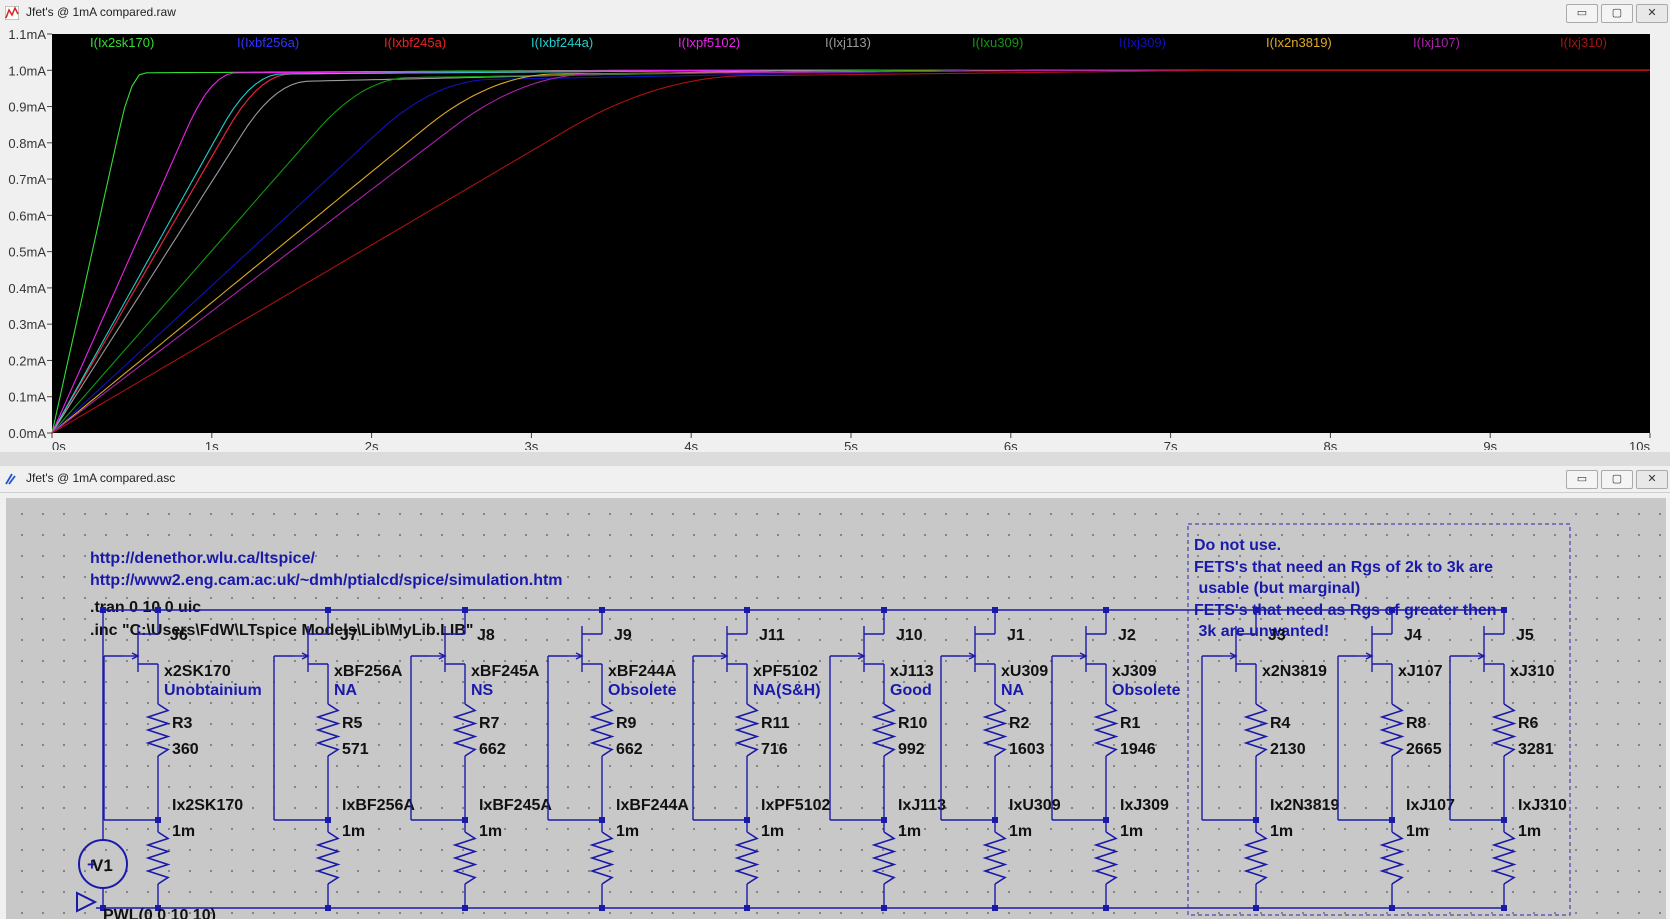 This screenshot has width=1670, height=919. Describe the element at coordinates (352, 723) in the screenshot. I see `resistor-ref-label: R5` at that location.